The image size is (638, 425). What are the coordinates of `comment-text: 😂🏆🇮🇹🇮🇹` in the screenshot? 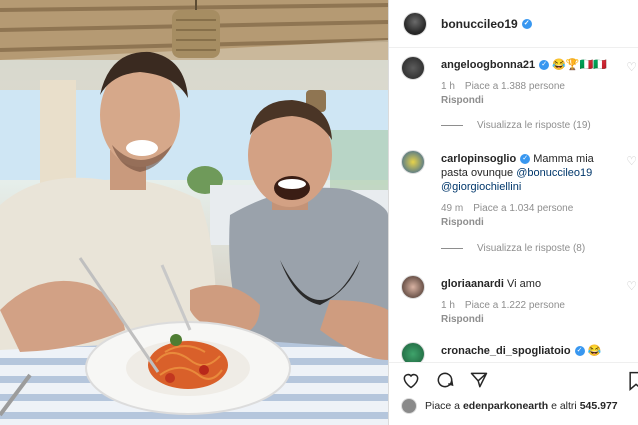 It's located at (579, 65).